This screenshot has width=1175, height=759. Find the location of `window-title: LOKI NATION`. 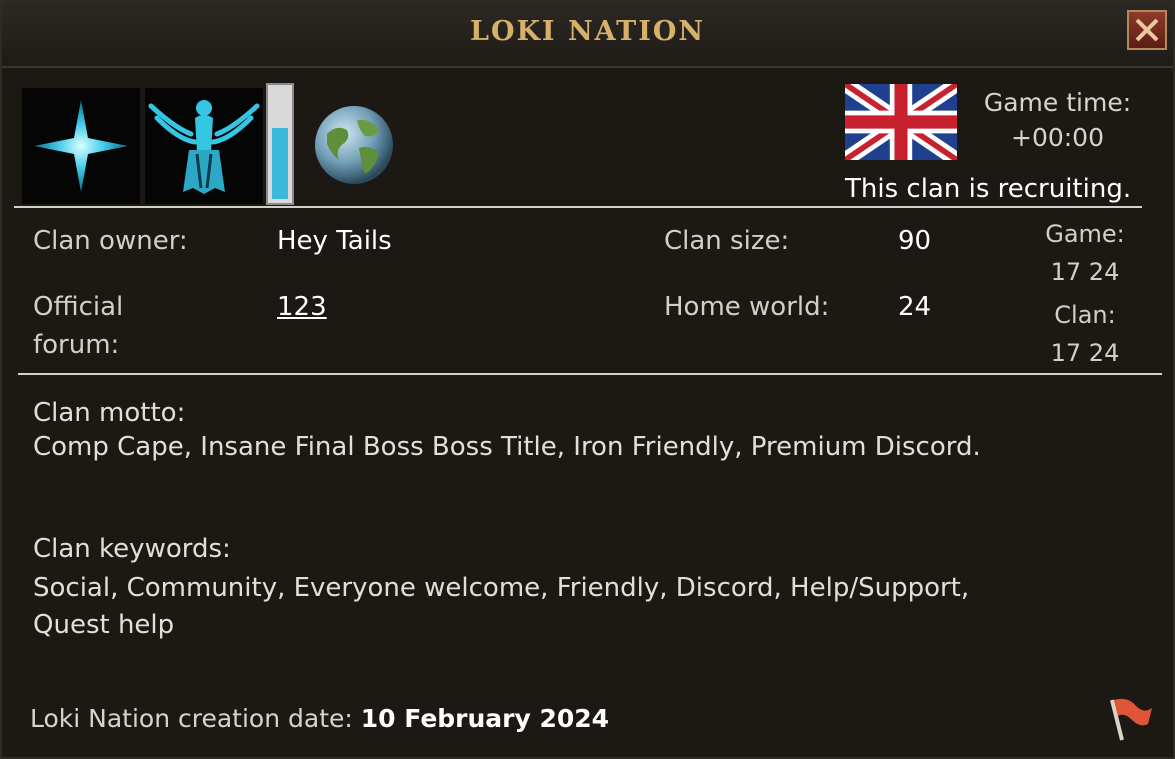

window-title: LOKI NATION is located at coordinates (587, 31).